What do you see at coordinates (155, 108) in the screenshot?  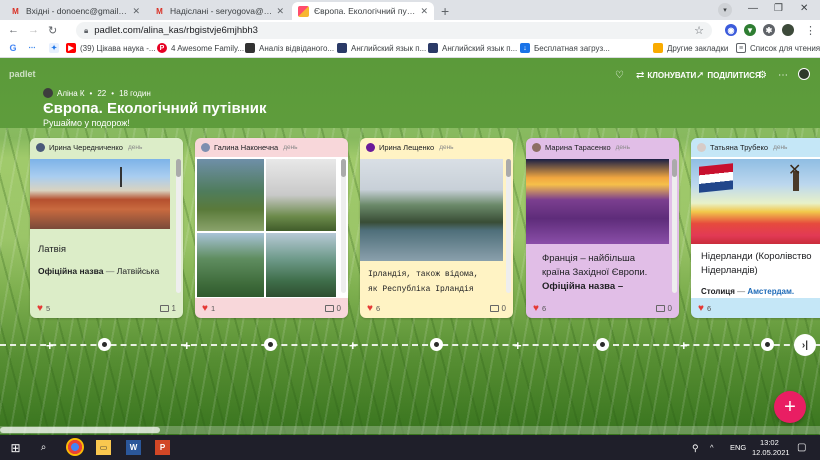 I see `page-title: Європа. Екологічний путівник` at bounding box center [155, 108].